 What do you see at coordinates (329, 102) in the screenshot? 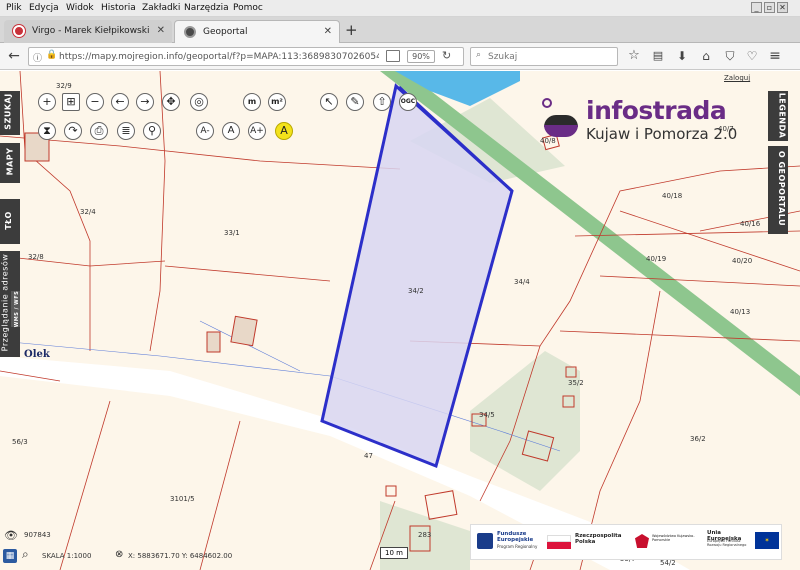
I see `select-arrow-icon: ↖` at bounding box center [329, 102].